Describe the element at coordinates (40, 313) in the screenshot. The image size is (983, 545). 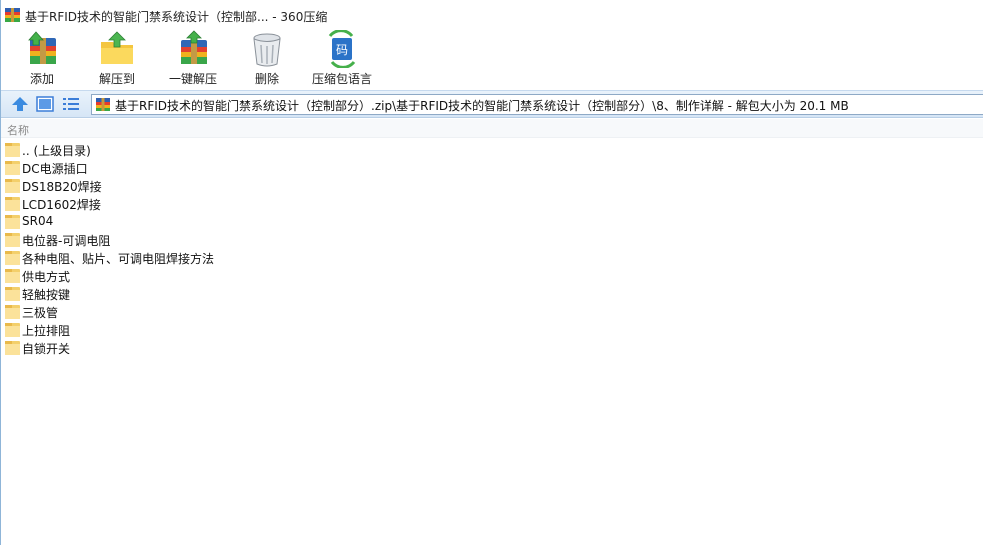
I see `item-name: 三极管` at that location.